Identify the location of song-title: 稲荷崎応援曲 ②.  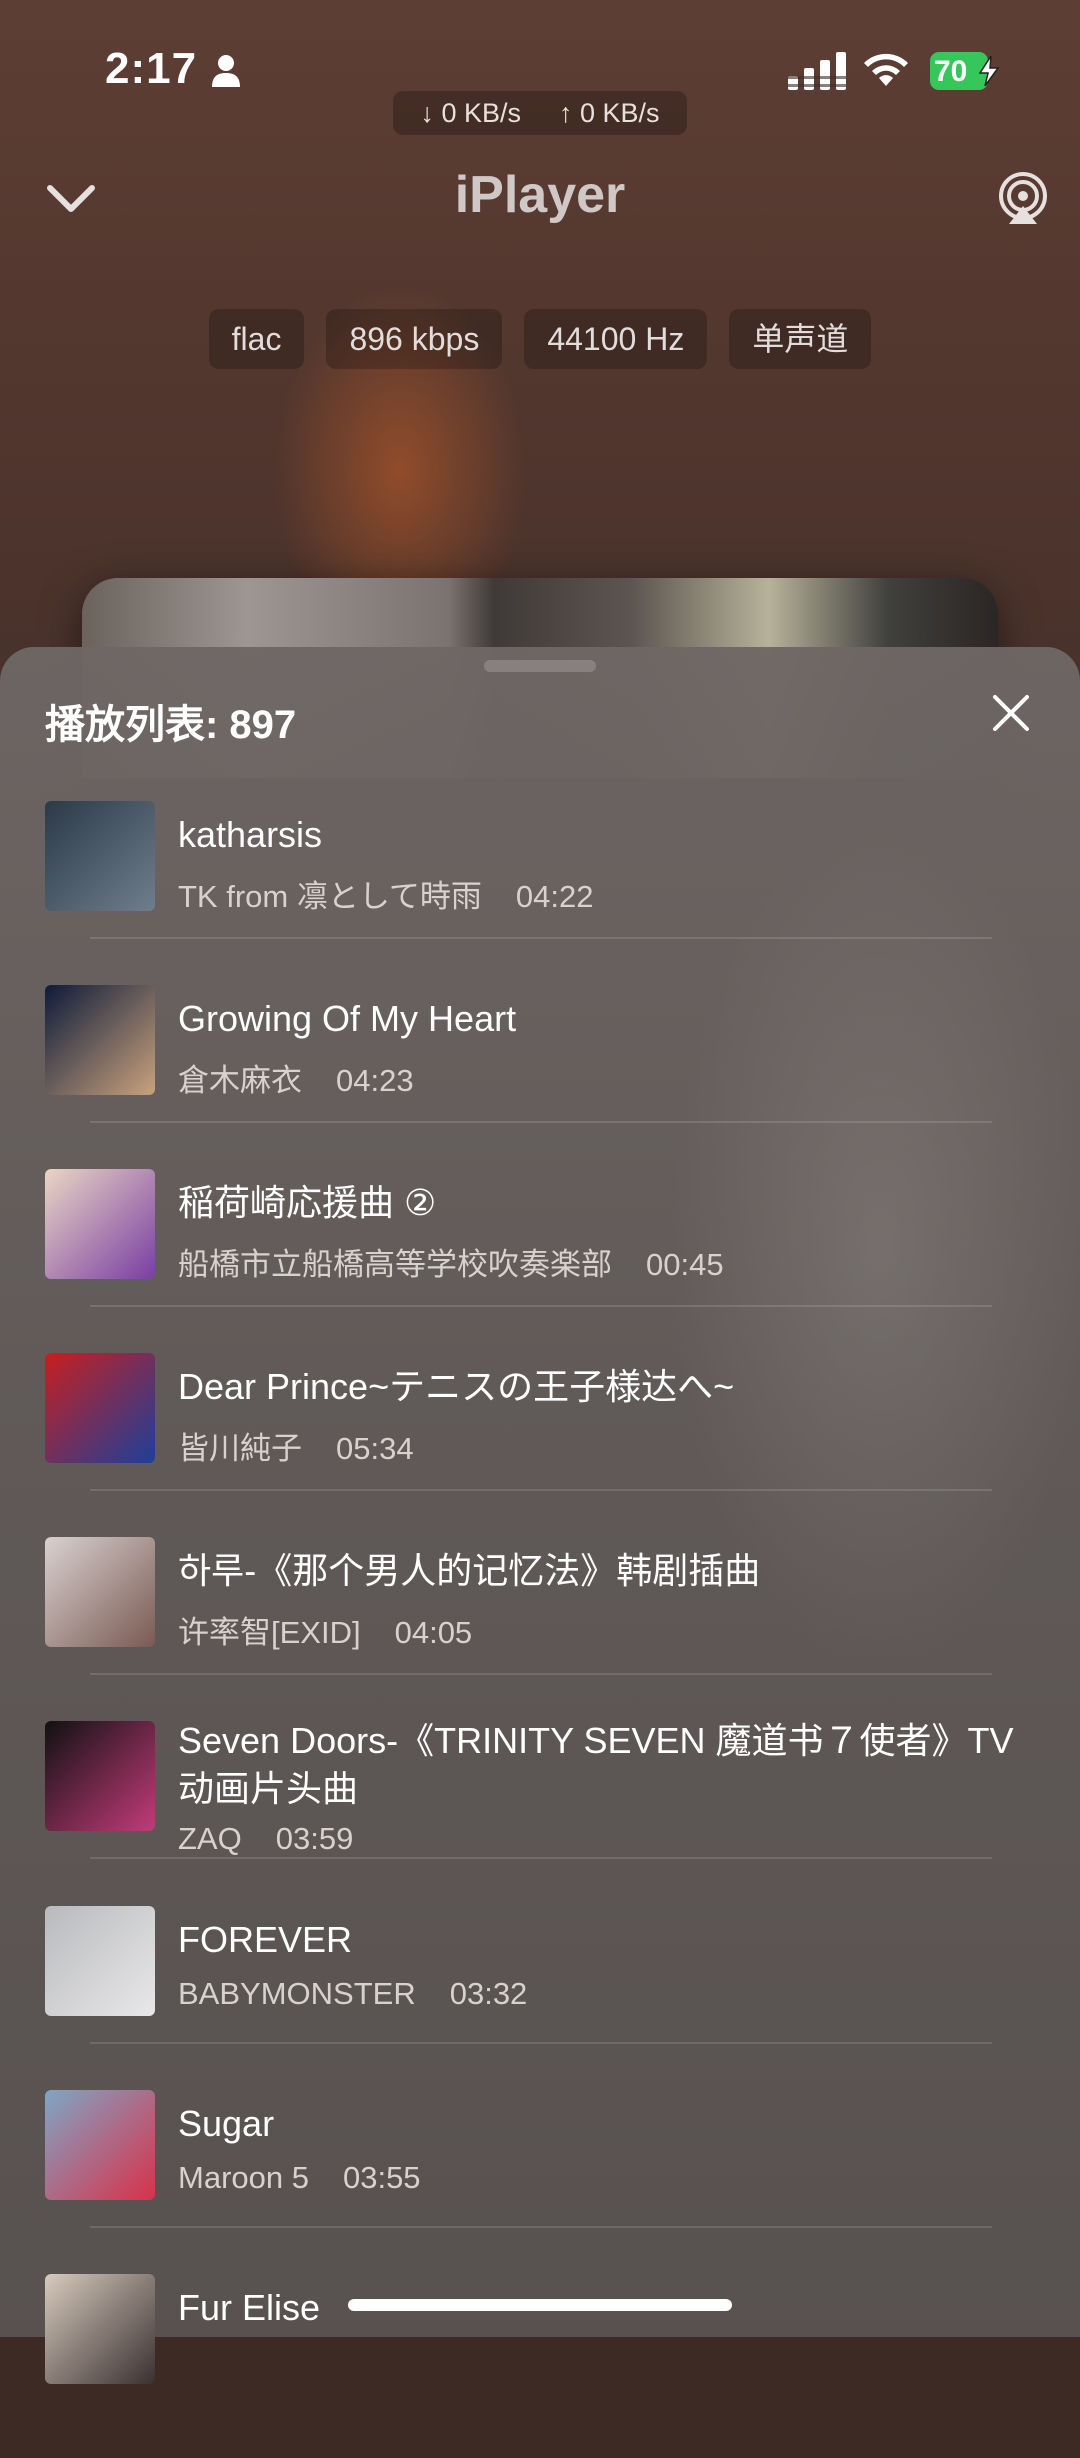
(307, 1202).